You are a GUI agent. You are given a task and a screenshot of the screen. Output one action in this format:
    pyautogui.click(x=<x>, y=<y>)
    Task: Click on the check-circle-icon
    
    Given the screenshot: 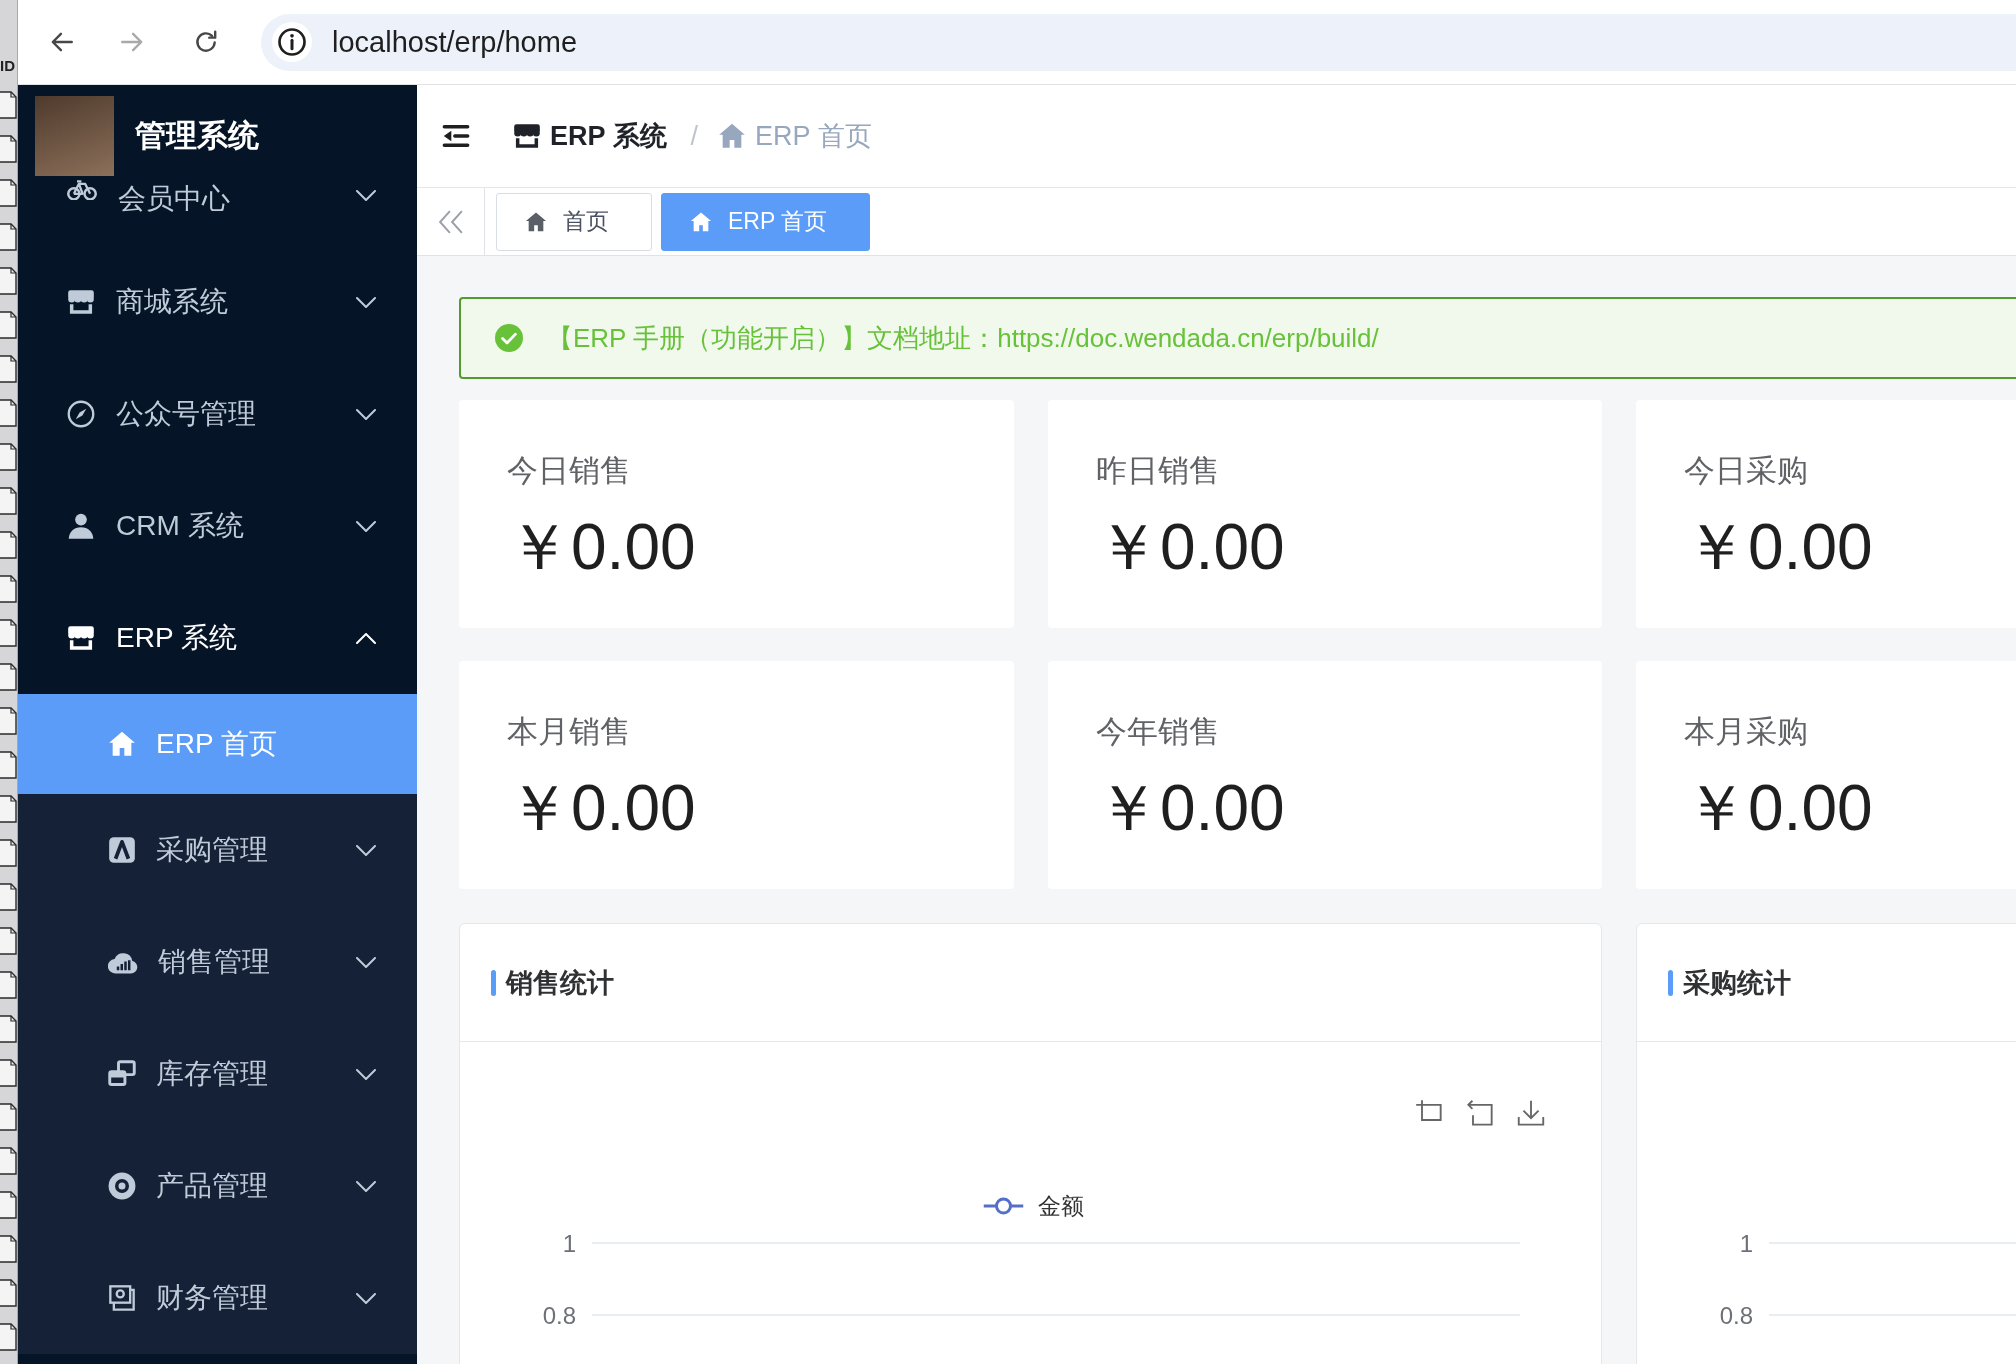 What is the action you would take?
    pyautogui.click(x=509, y=338)
    